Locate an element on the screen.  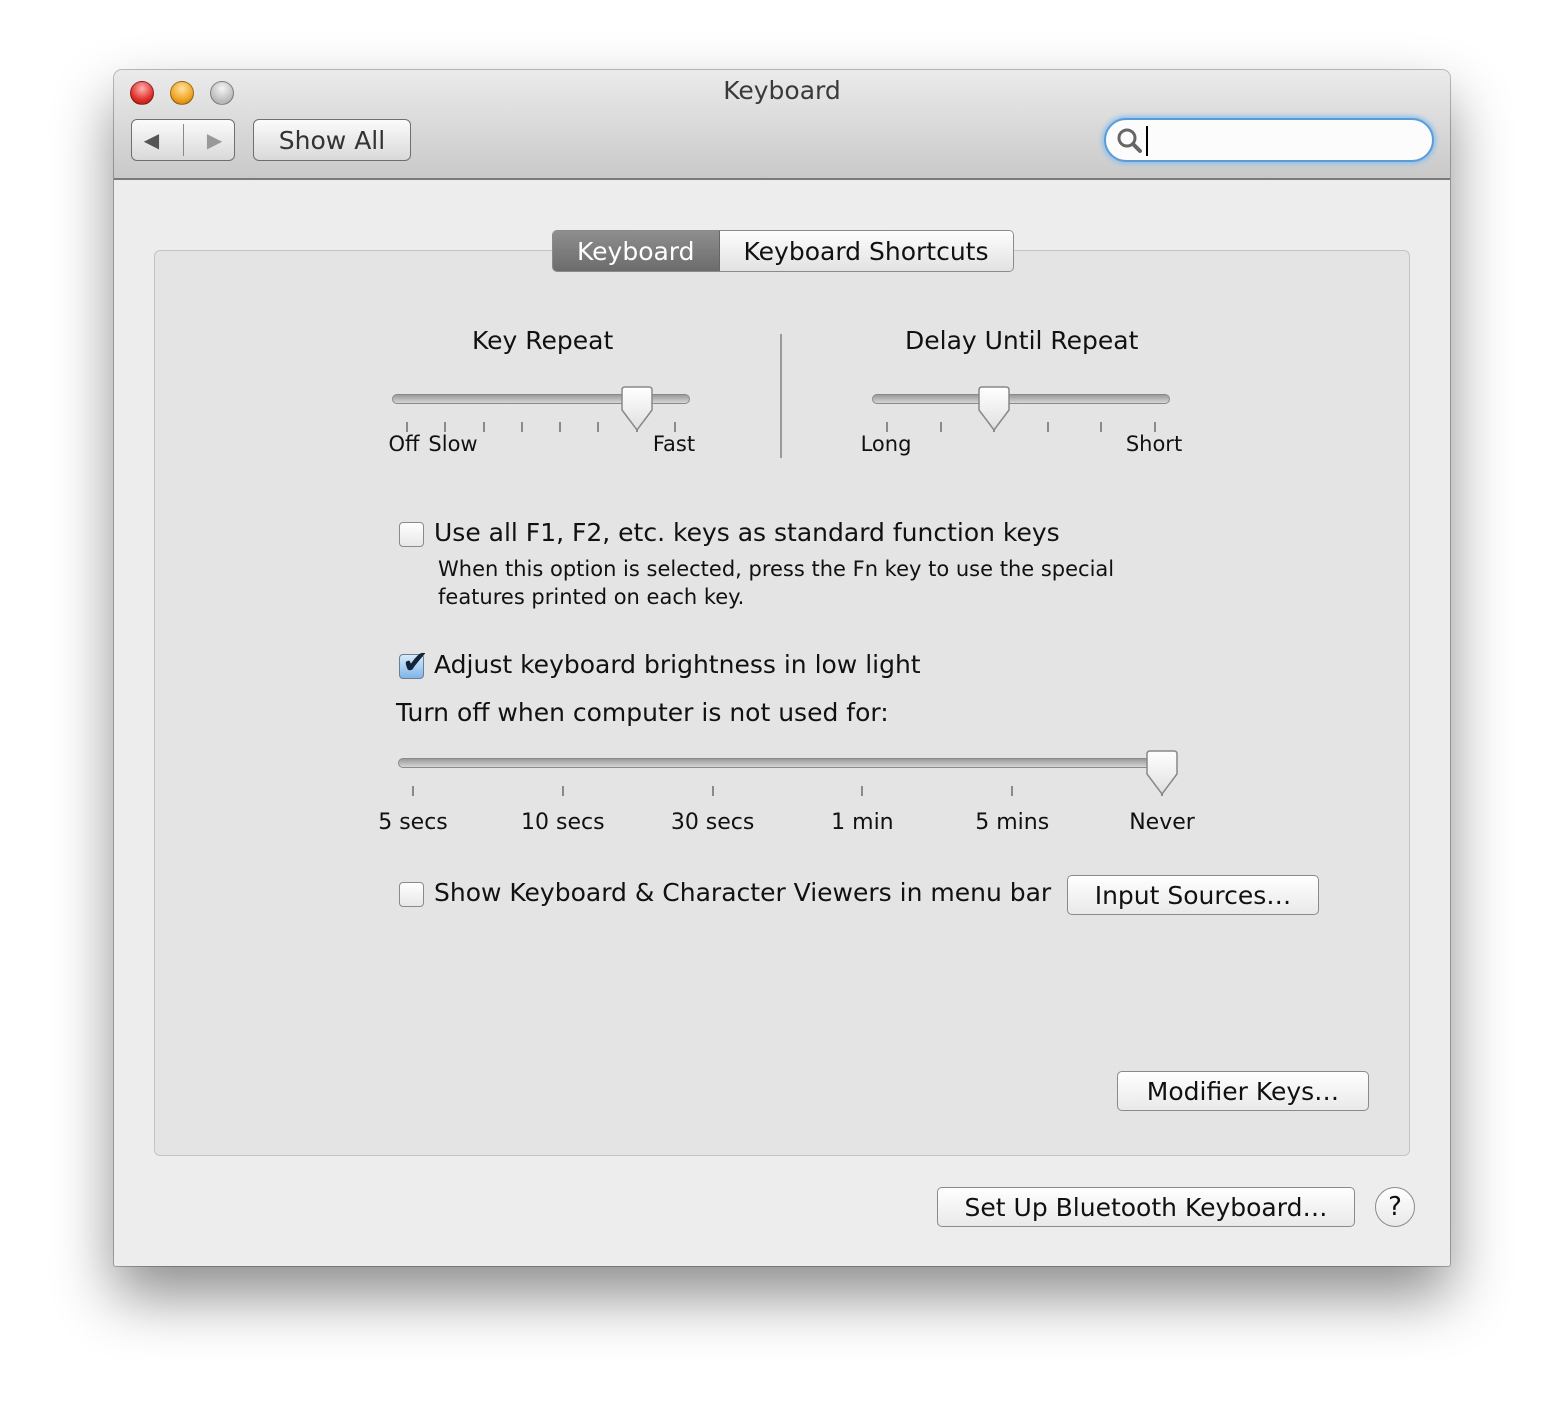
turn-off-label: Turn off when computer is not used for: is located at coordinates (642, 712).